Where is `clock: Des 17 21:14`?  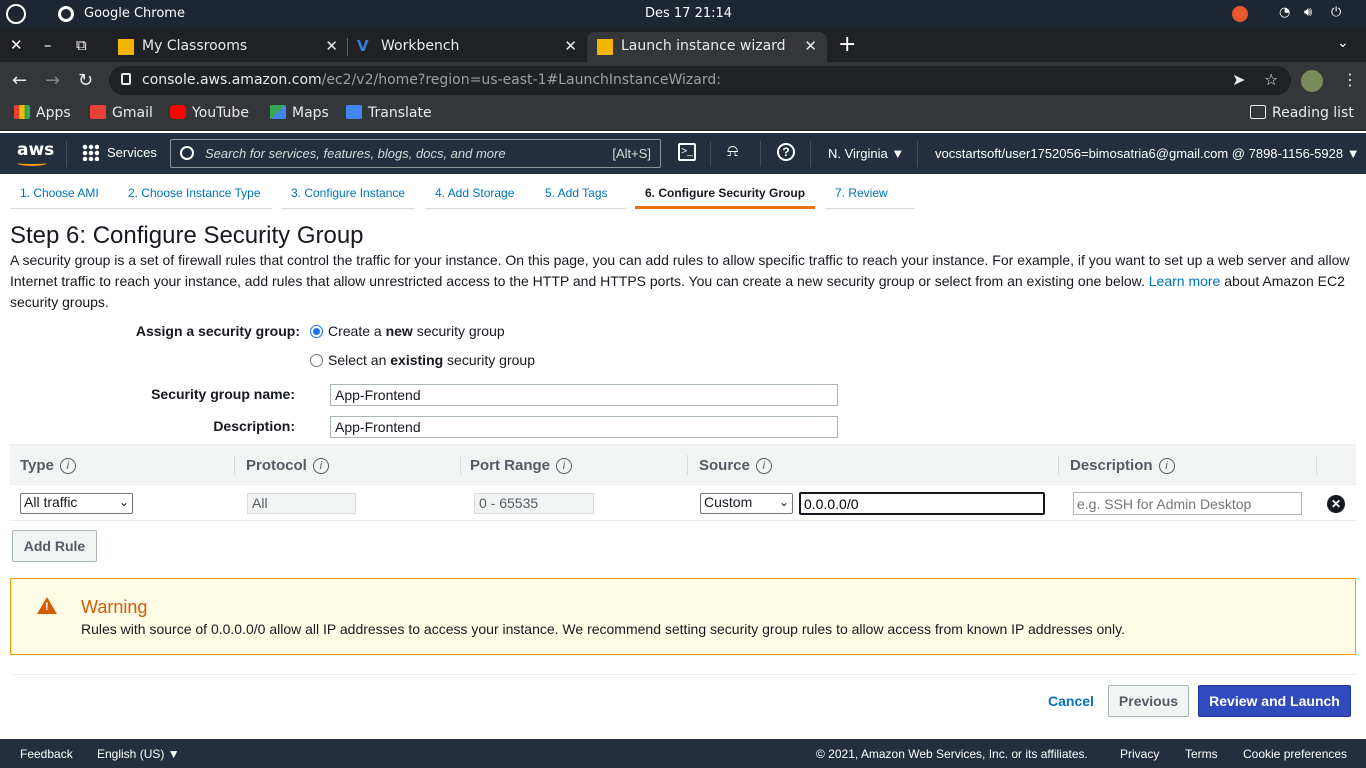 clock: Des 17 21:14 is located at coordinates (688, 13).